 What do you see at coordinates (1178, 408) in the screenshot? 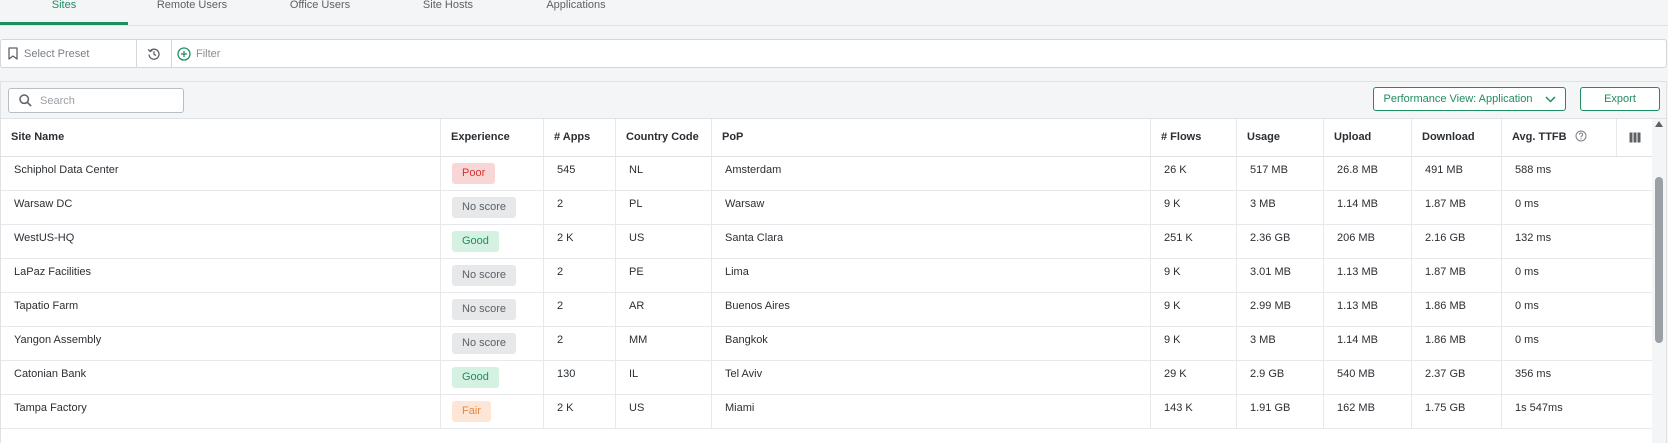
I see `cell-flows-text: 143 K` at bounding box center [1178, 408].